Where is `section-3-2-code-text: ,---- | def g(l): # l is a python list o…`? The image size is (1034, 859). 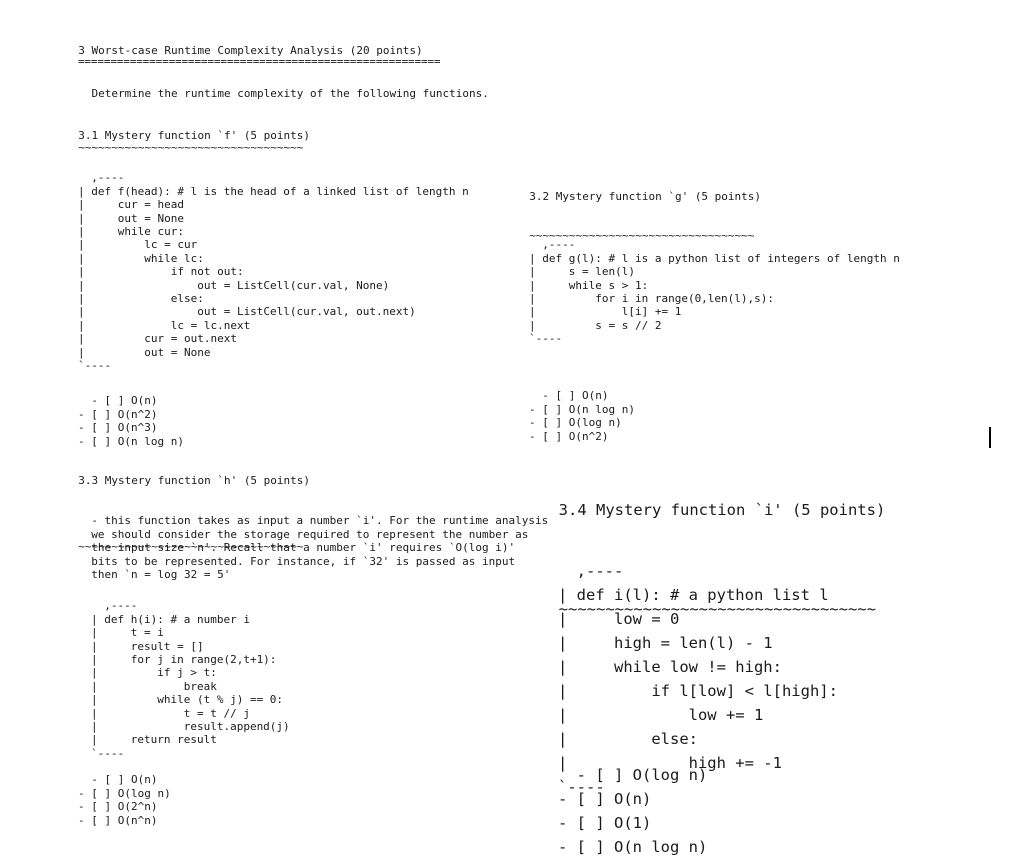
section-3-2-code-text: ,---- | def g(l): # l is a python list o… is located at coordinates (714, 292).